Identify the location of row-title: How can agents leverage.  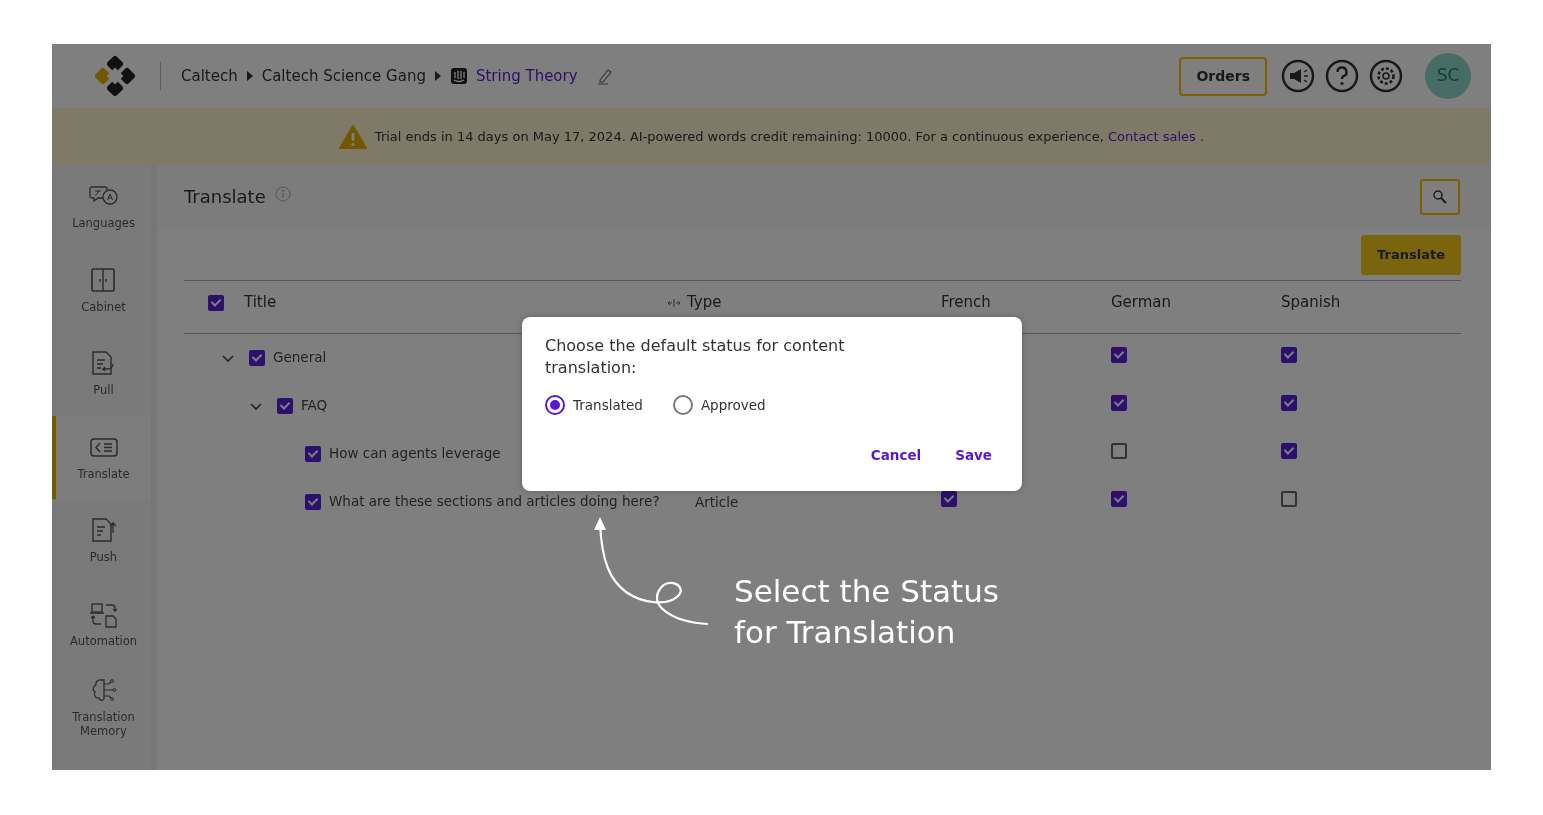
(415, 454).